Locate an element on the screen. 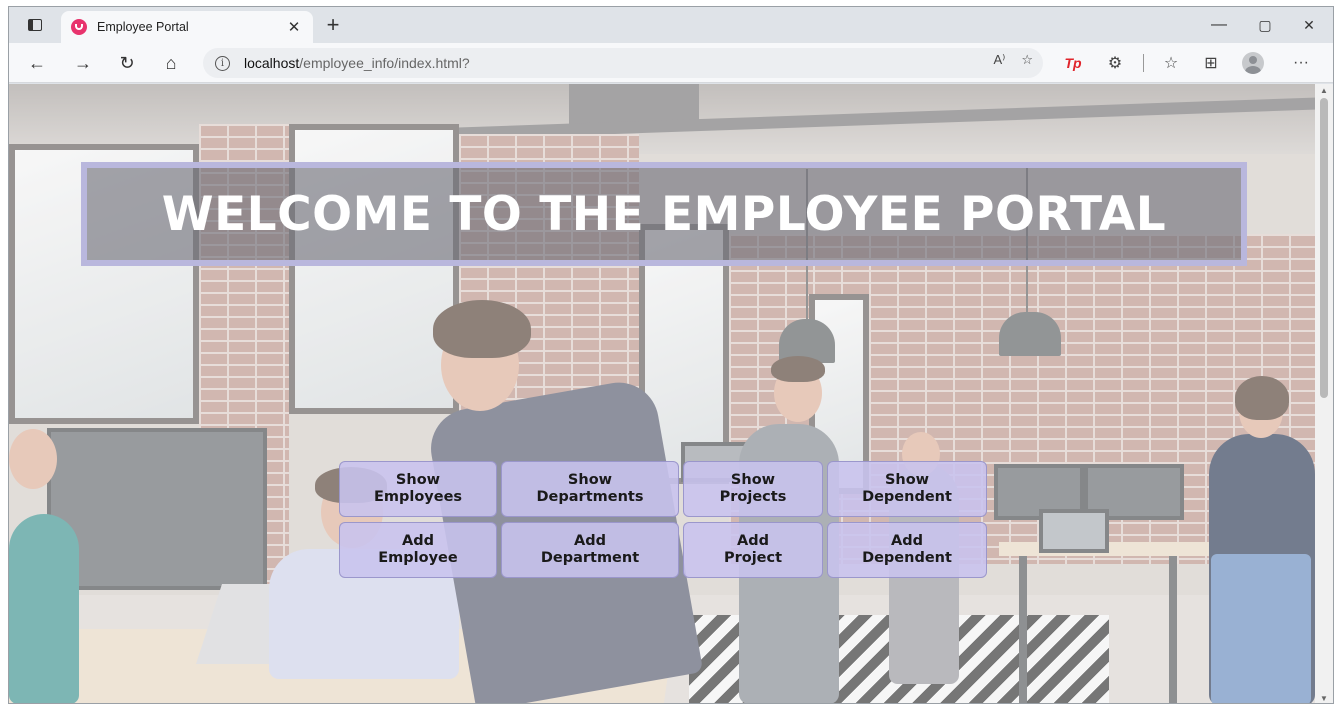 The height and width of the screenshot is (704, 1336). page-title: WELCOME TO THE EMPLOYEE PORTAL is located at coordinates (664, 214).